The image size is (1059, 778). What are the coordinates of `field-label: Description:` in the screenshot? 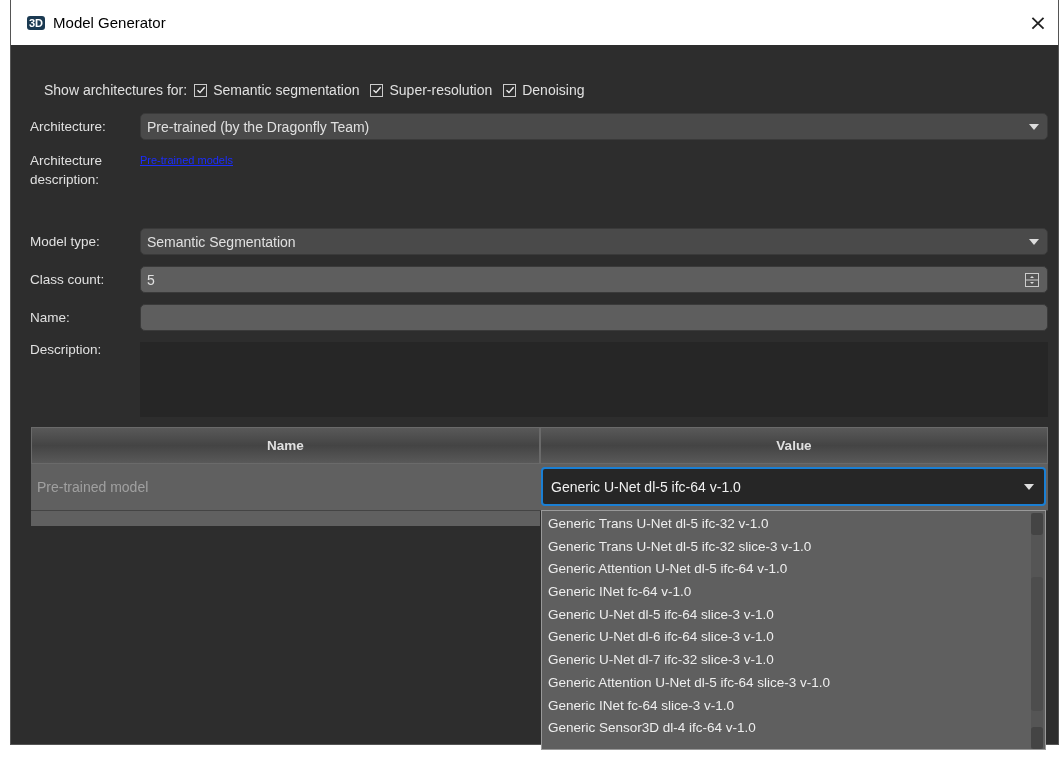 It's located at (66, 349).